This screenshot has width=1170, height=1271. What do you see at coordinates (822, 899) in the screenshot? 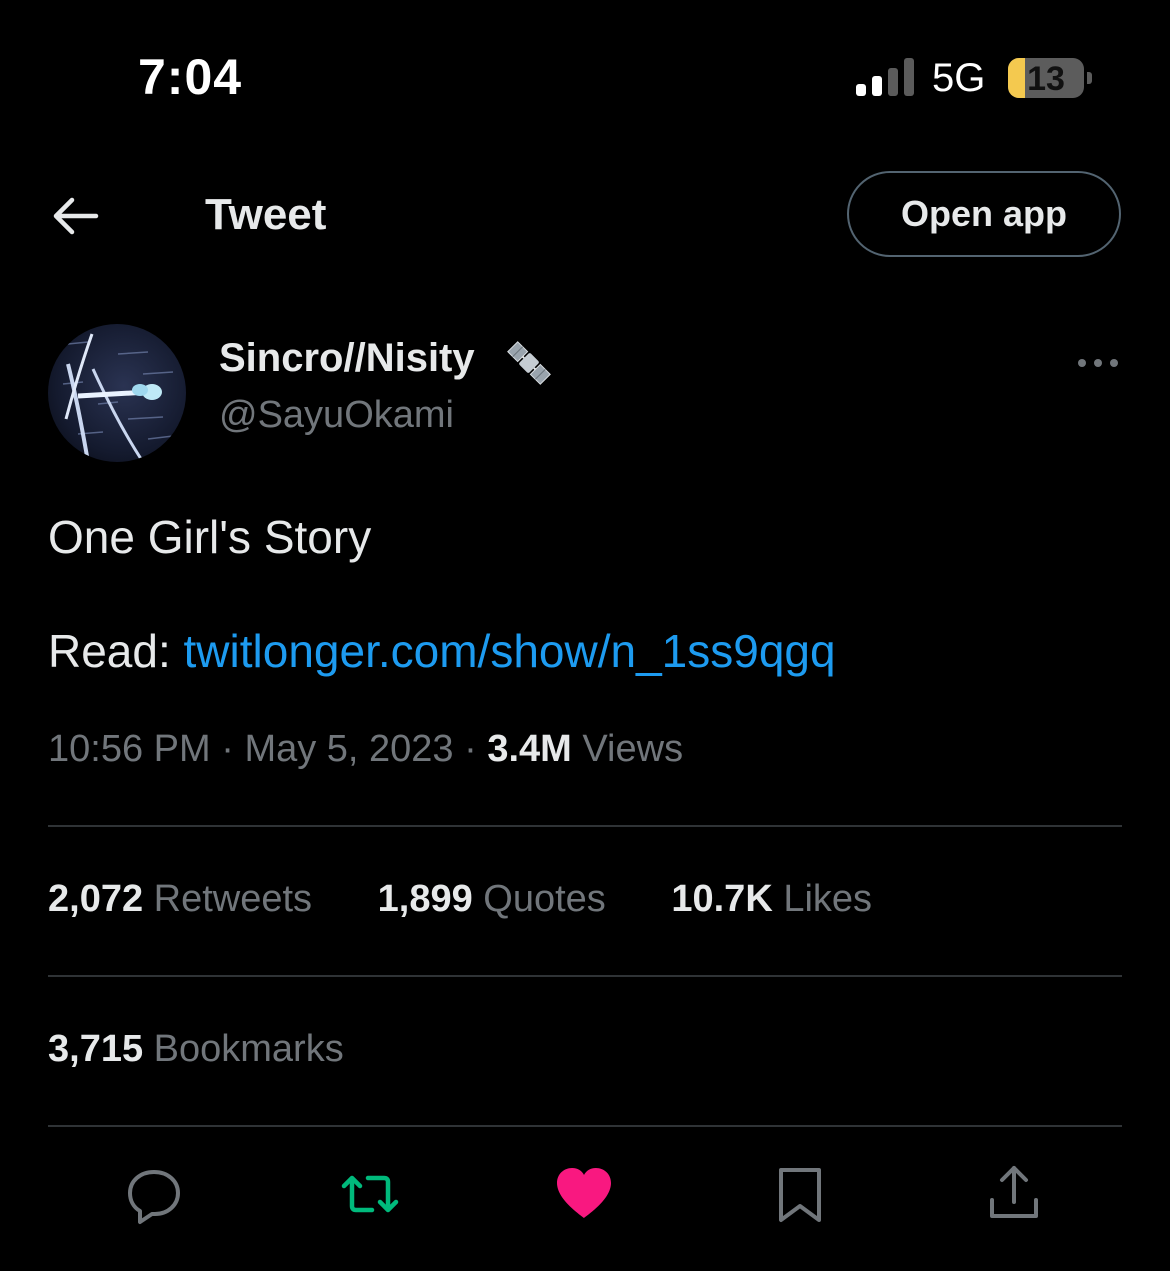
I see `likes-label: Likes` at bounding box center [822, 899].